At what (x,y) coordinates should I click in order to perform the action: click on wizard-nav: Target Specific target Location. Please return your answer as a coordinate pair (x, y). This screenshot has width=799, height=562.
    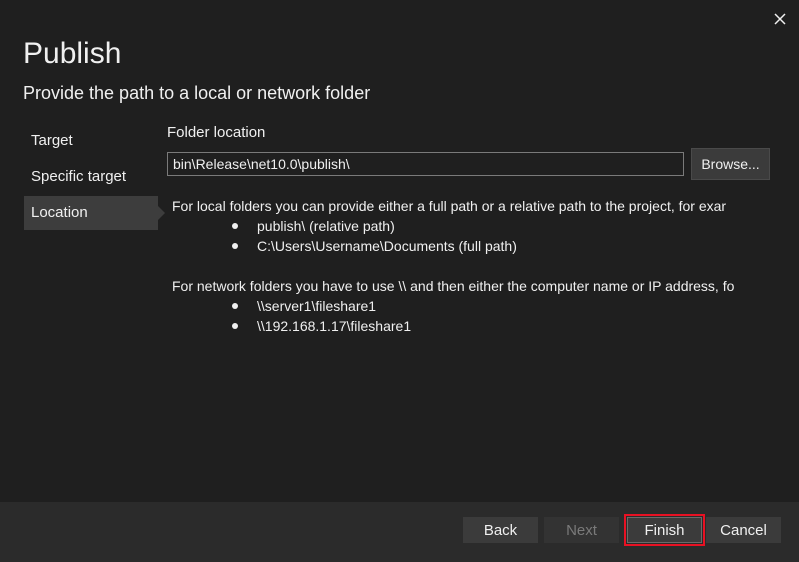
    Looking at the image, I should click on (94, 178).